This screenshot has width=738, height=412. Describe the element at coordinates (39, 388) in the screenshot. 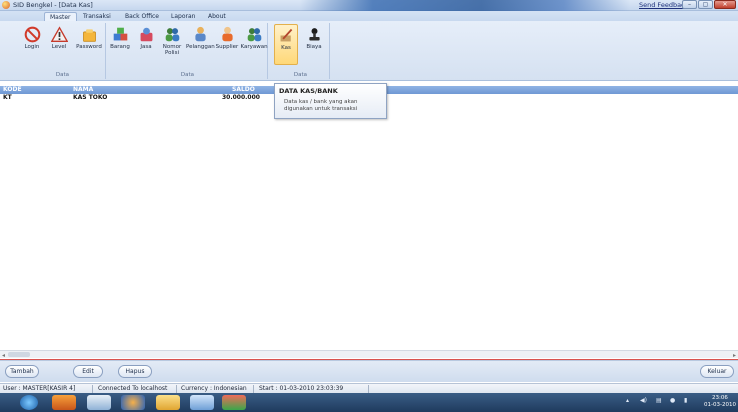

I see `status-user: User : MASTER[KASIR 4]` at that location.